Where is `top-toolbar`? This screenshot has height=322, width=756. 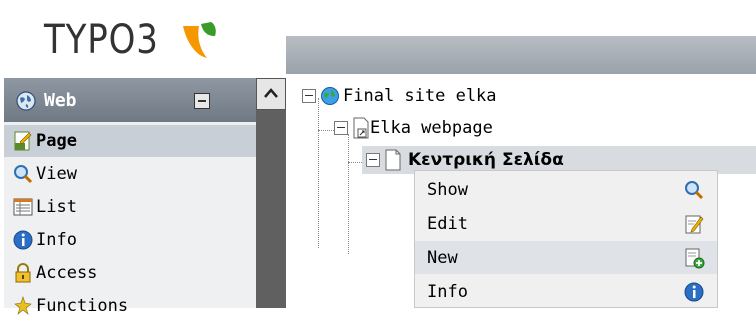 top-toolbar is located at coordinates (521, 55).